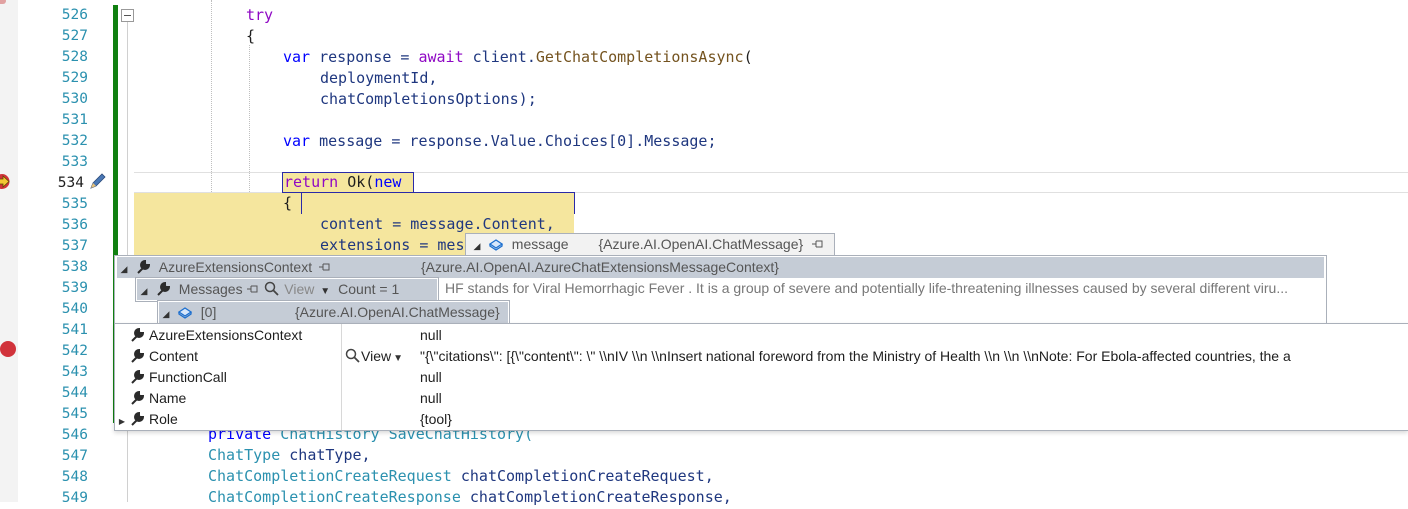 The width and height of the screenshot is (1408, 509). I want to click on code-line-547: ChatType chatType,, so click(289, 455).